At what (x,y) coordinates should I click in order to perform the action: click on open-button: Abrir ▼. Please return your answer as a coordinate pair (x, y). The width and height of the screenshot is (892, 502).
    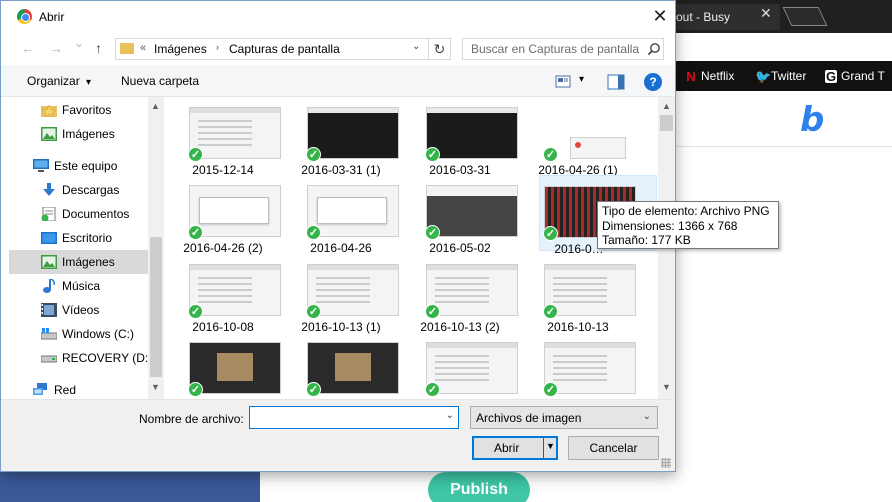
    Looking at the image, I should click on (515, 448).